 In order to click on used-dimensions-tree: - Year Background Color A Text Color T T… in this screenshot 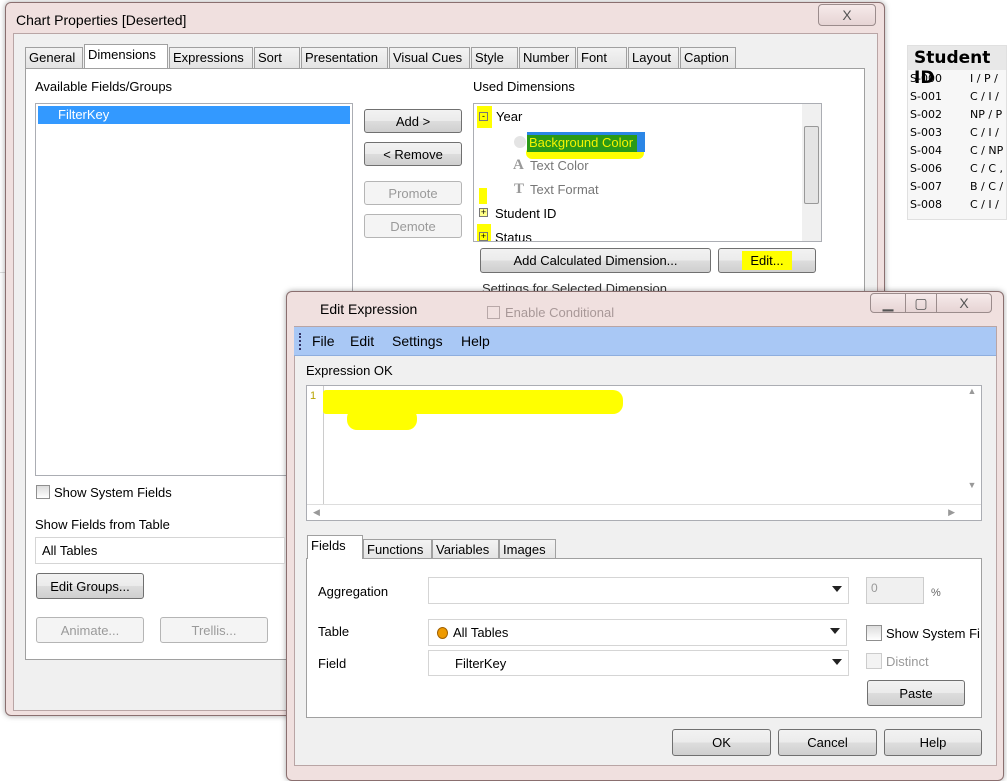, I will do `click(647, 172)`.